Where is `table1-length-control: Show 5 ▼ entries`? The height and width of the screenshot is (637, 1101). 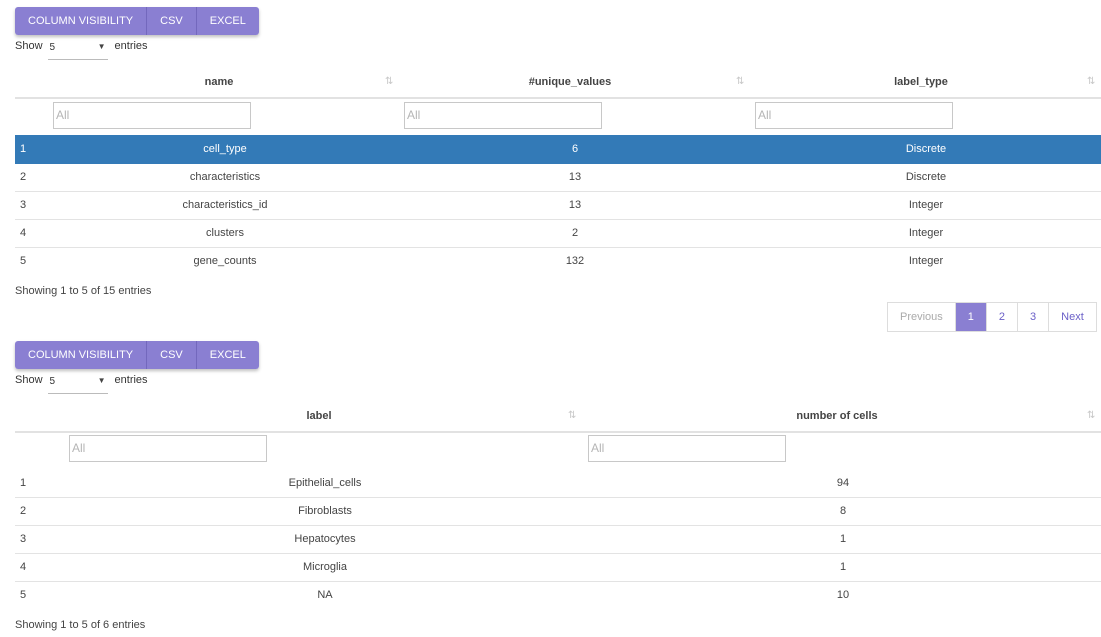 table1-length-control: Show 5 ▼ entries is located at coordinates (81, 51).